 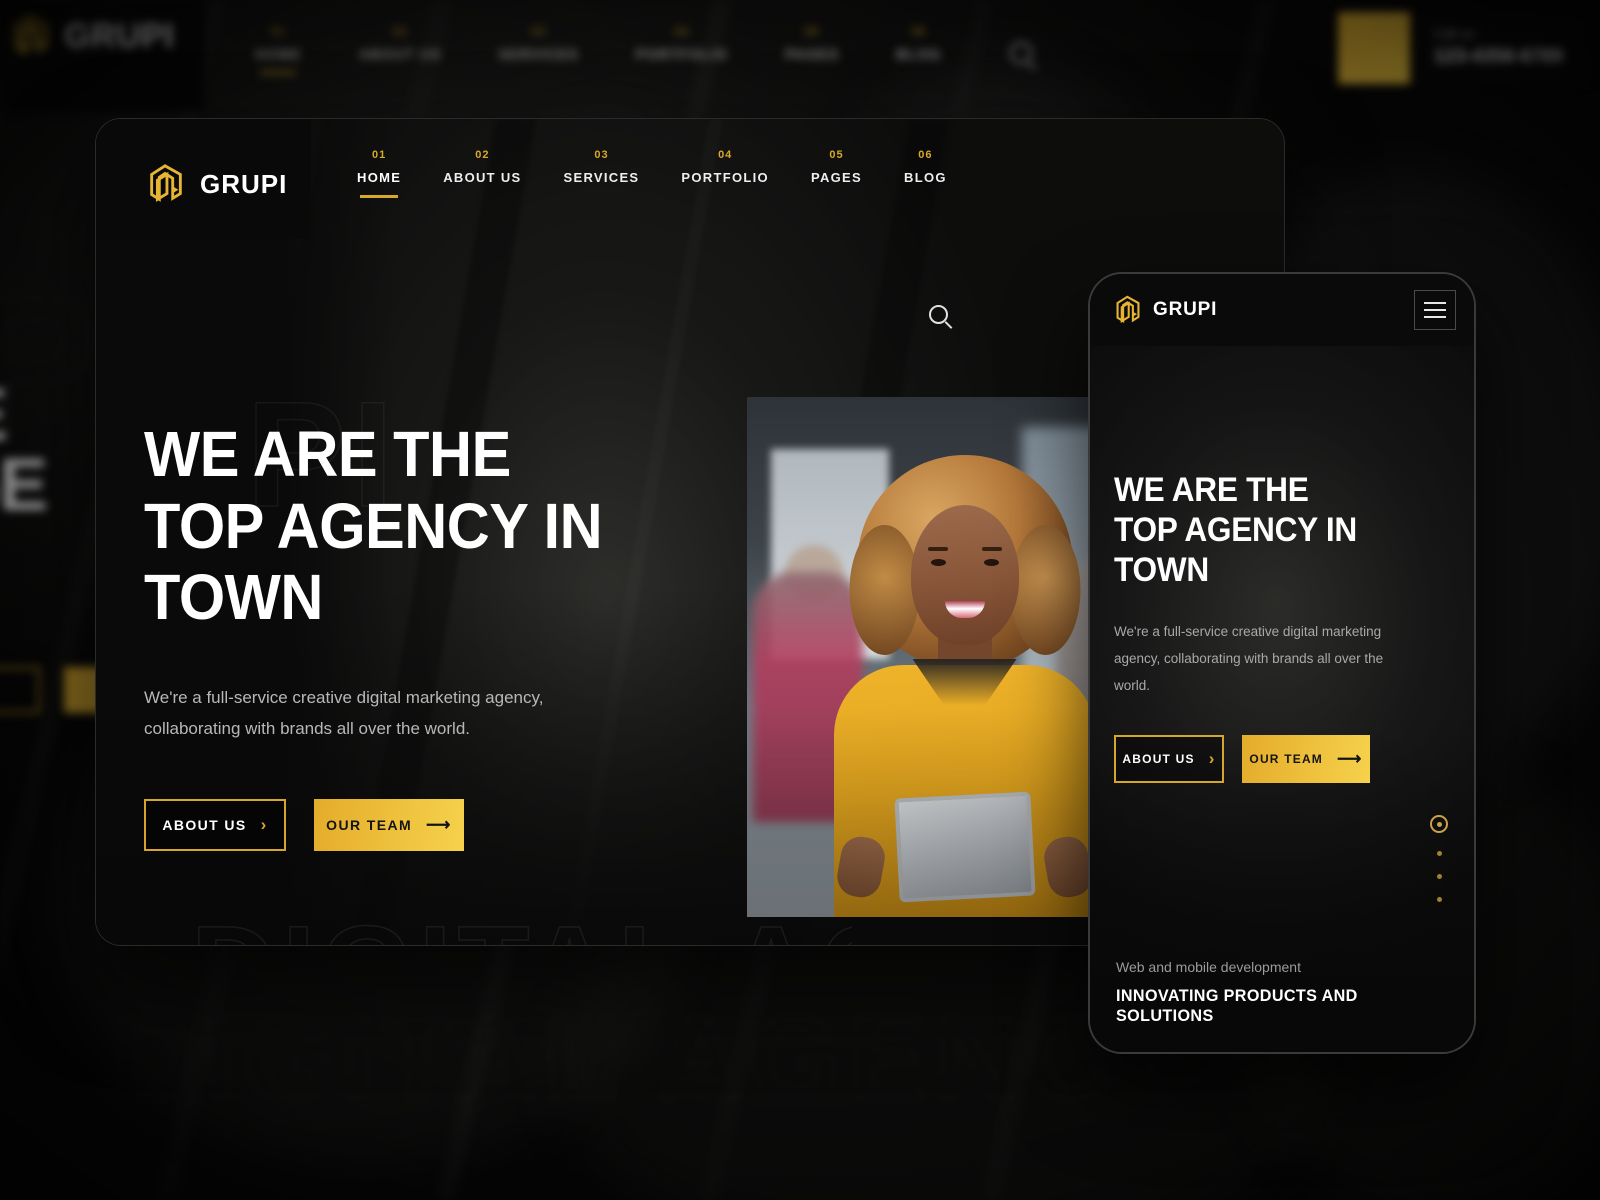 I want to click on hero-cta-group: ABOUT US › OUR TEAM ⟶, so click(x=404, y=824).